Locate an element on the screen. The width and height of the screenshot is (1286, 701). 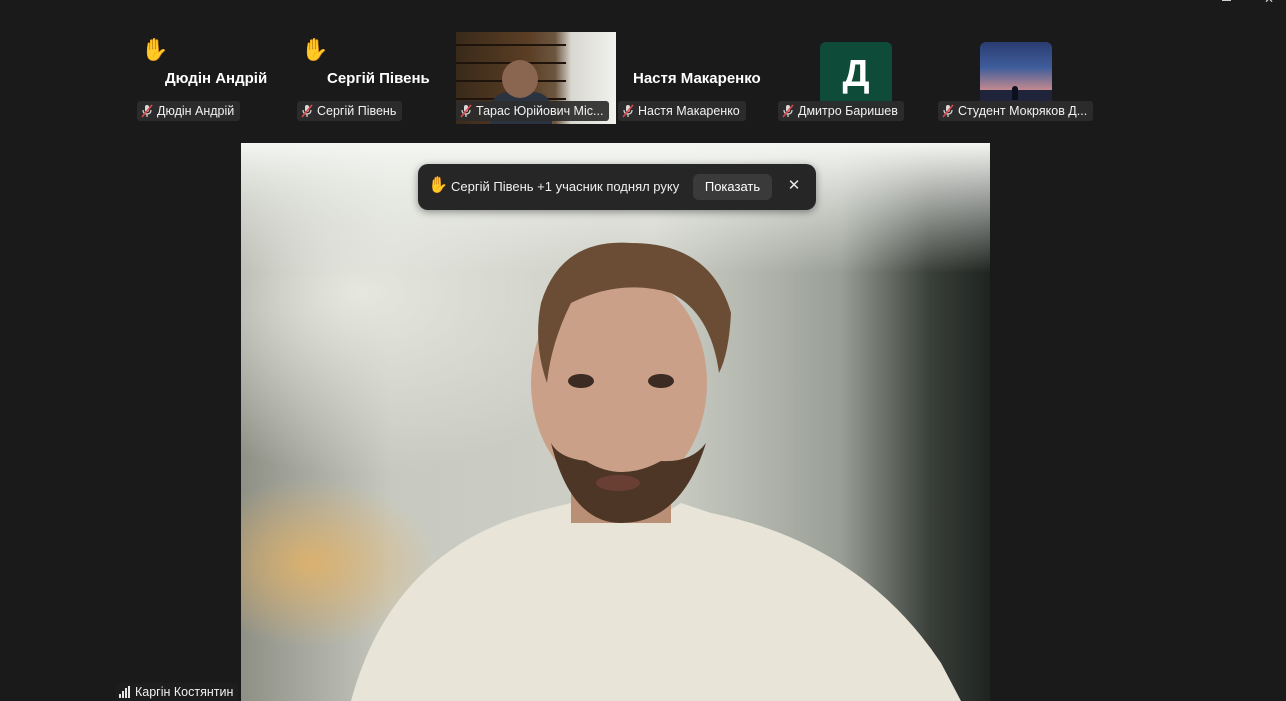
participant-tile: Настя Макаренко Настя Макаренко is located at coordinates (698, 78).